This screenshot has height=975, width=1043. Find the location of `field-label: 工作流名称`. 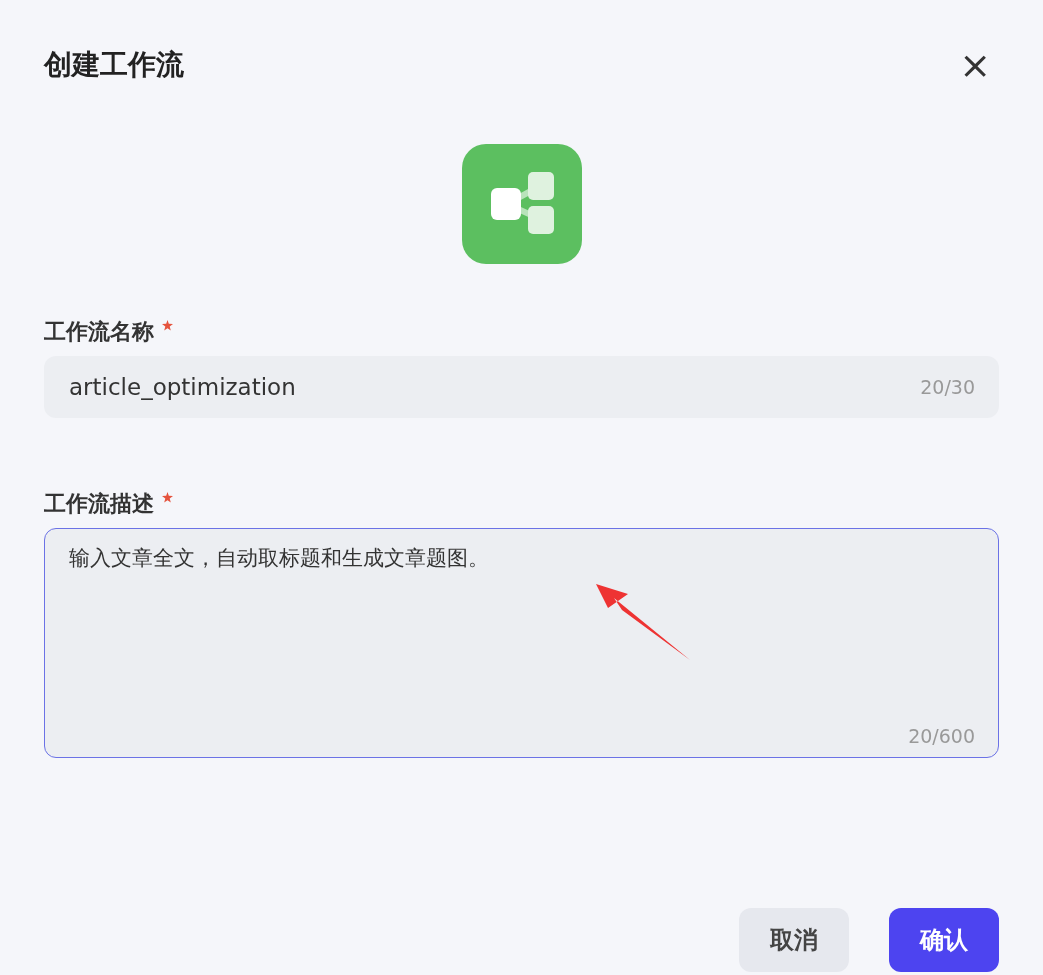

field-label: 工作流名称 is located at coordinates (99, 331).